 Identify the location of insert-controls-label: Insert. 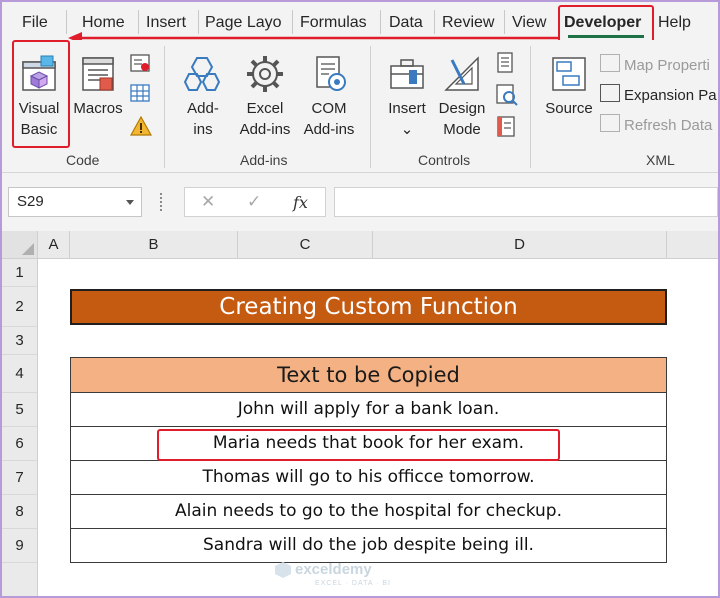
(407, 108).